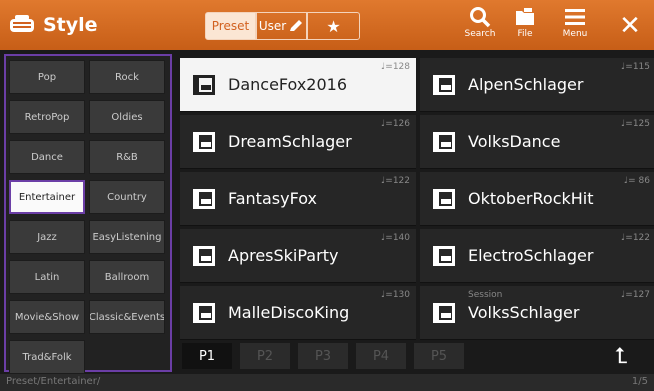 This screenshot has height=391, width=654. What do you see at coordinates (480, 34) in the screenshot?
I see `search-label: Search` at bounding box center [480, 34].